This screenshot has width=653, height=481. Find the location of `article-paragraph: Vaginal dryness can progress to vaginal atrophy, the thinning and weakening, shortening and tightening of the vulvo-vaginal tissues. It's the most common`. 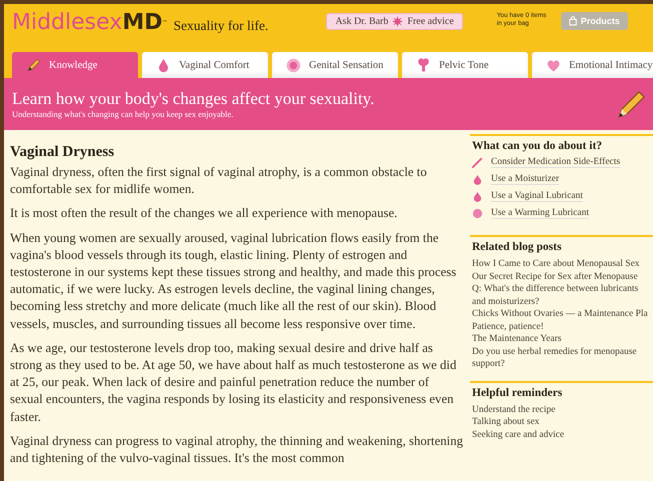

article-paragraph: Vaginal dryness can progress to vaginal atrophy, the thinning and weakening, shortening and tightening of the vulvo-vaginal tissues. It's the most common is located at coordinates (237, 450).